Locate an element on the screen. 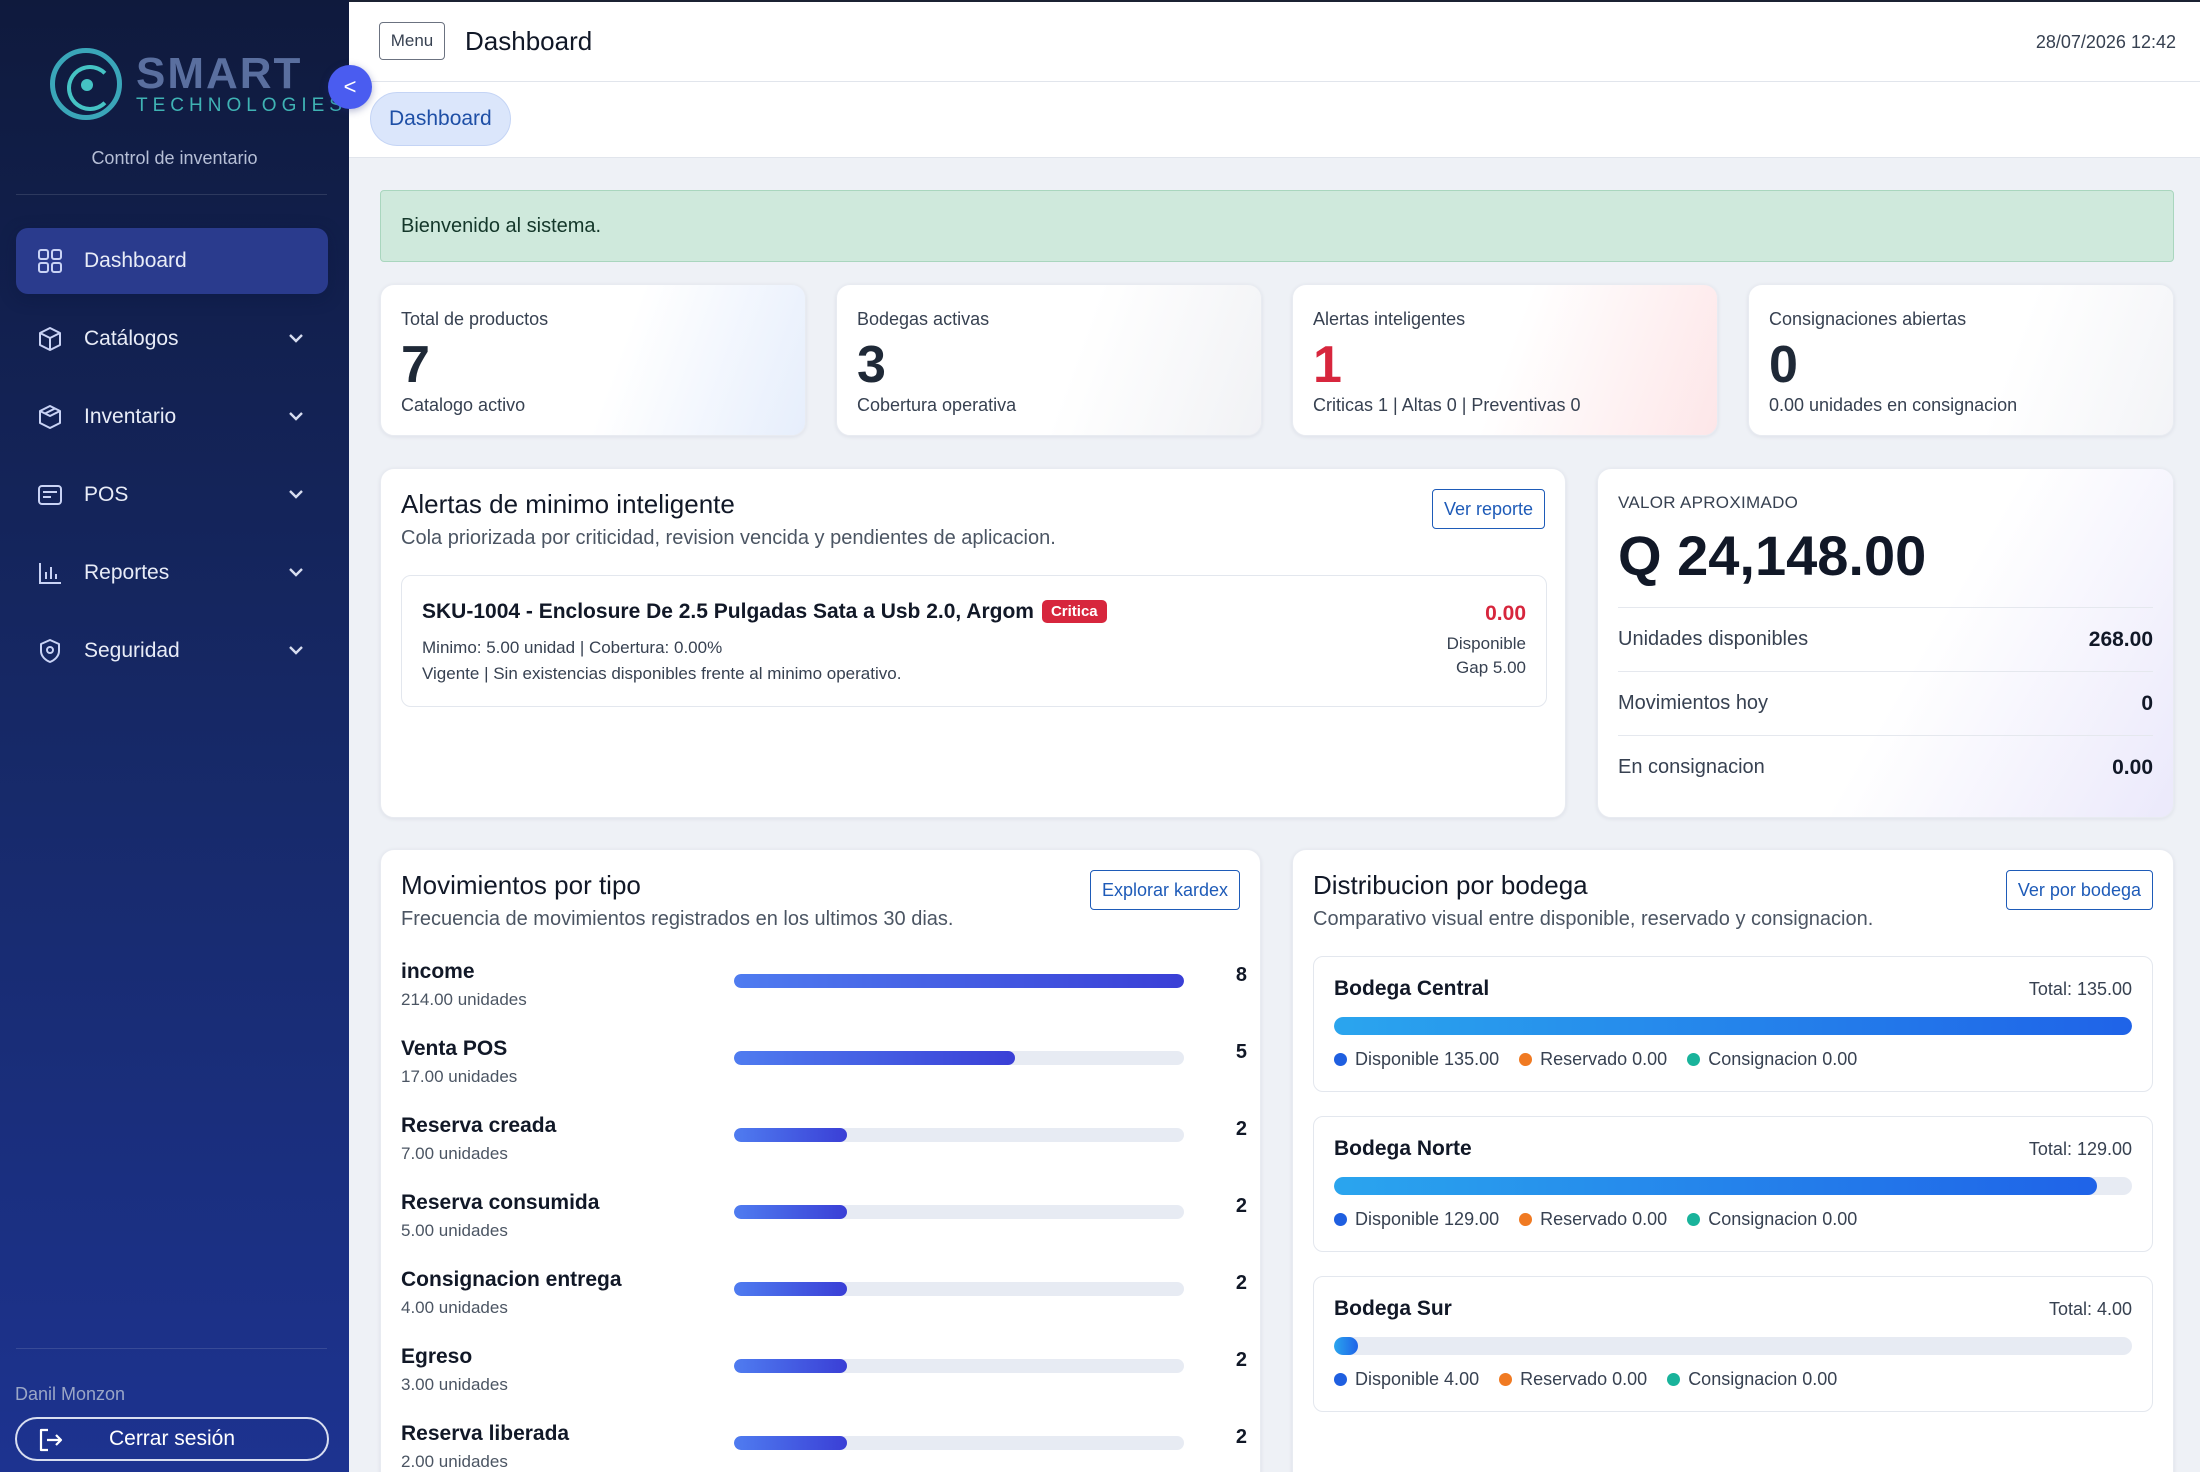 This screenshot has height=1472, width=2200. sidebar-item-dashboard: Dashboard is located at coordinates (172, 261).